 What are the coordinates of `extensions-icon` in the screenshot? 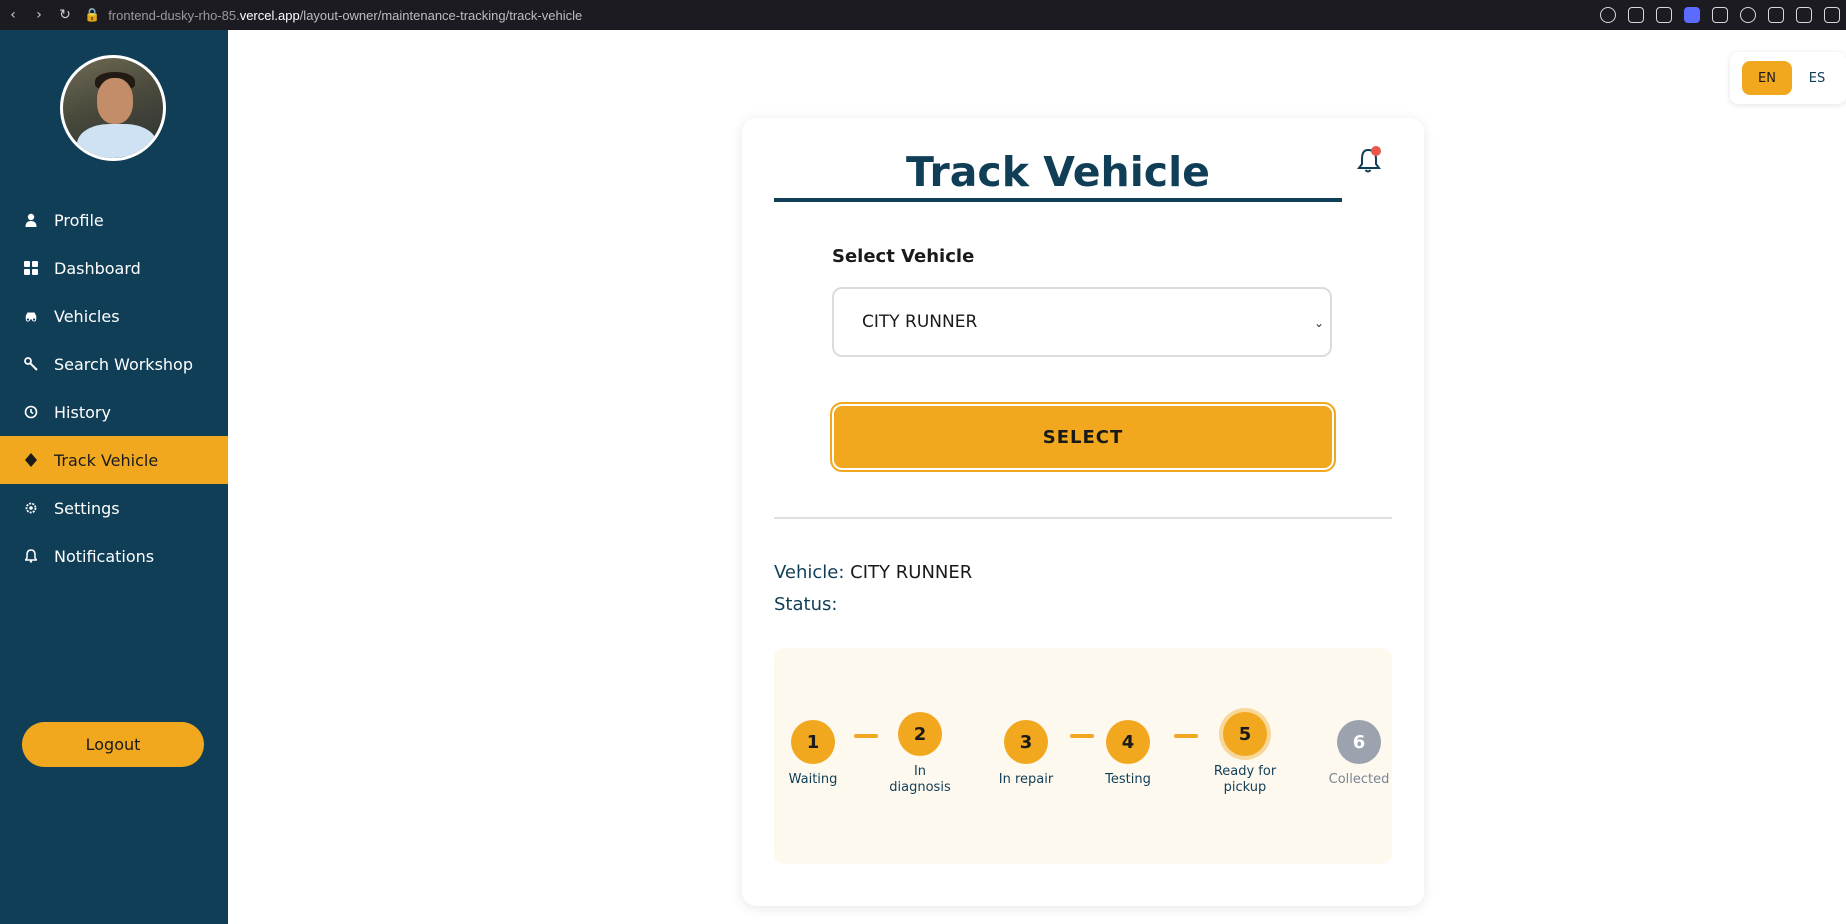 It's located at (1776, 15).